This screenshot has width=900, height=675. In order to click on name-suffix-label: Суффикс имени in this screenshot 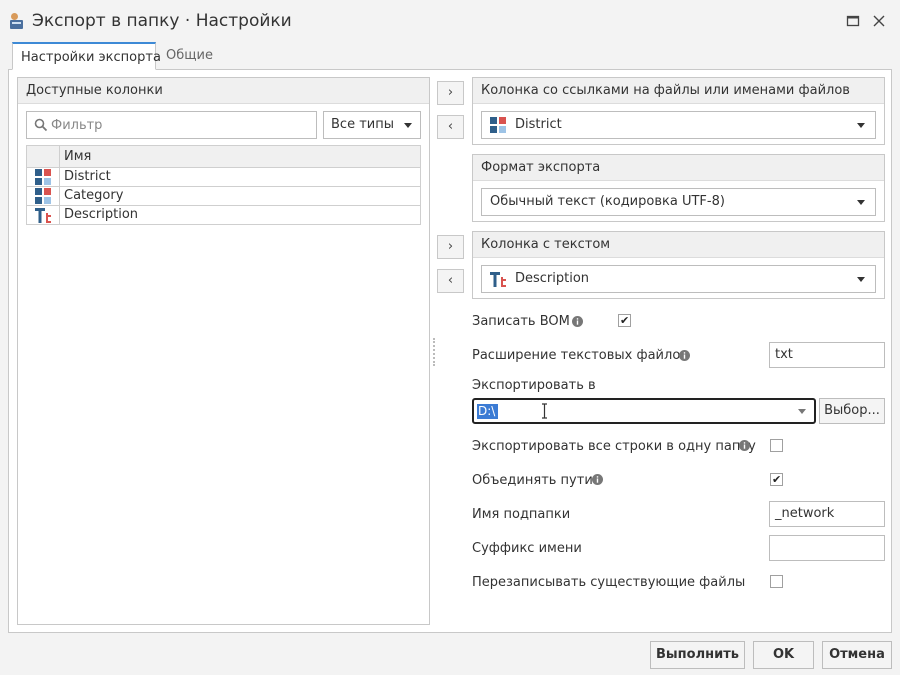, I will do `click(527, 548)`.